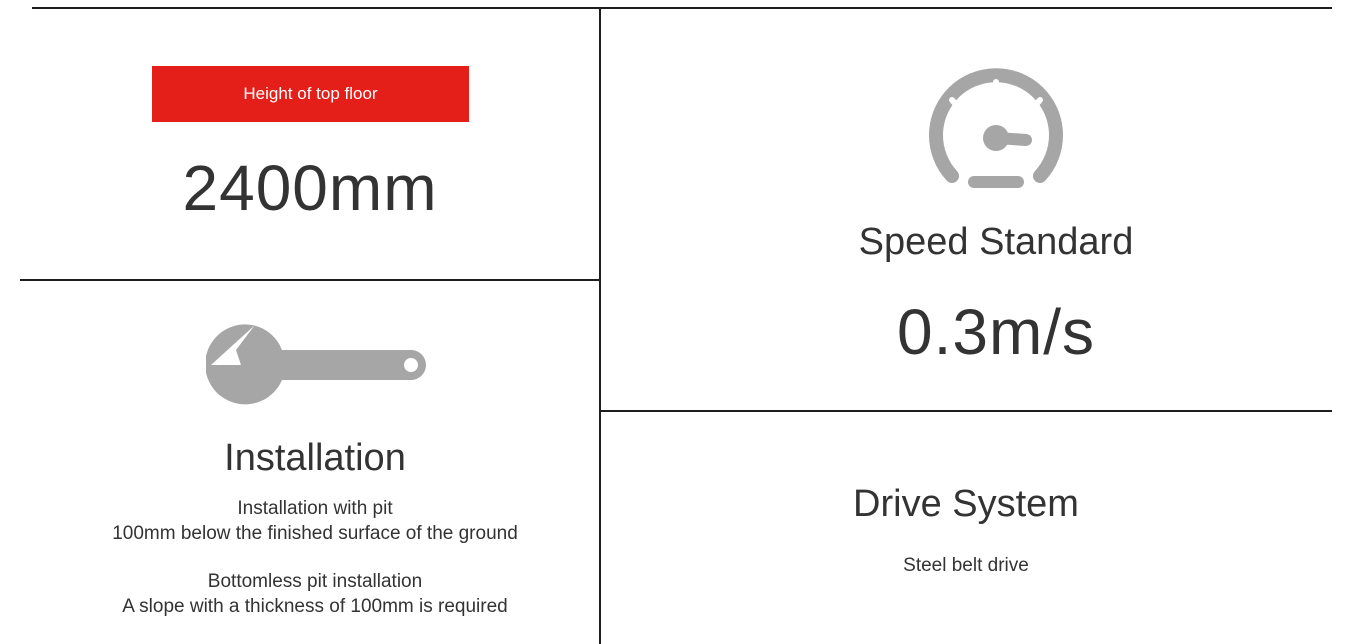 Image resolution: width=1345 pixels, height=644 pixels. Describe the element at coordinates (996, 242) in the screenshot. I see `speed-title: Speed Standard` at that location.